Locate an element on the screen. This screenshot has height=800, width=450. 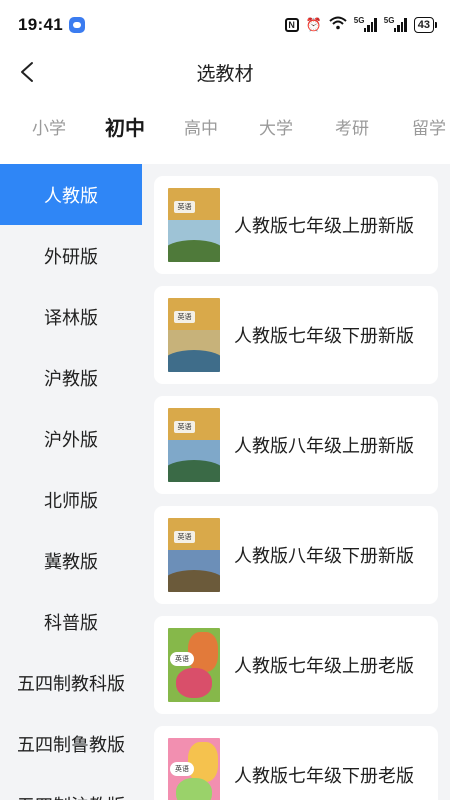
battery-icon: 43 is located at coordinates (425, 25).